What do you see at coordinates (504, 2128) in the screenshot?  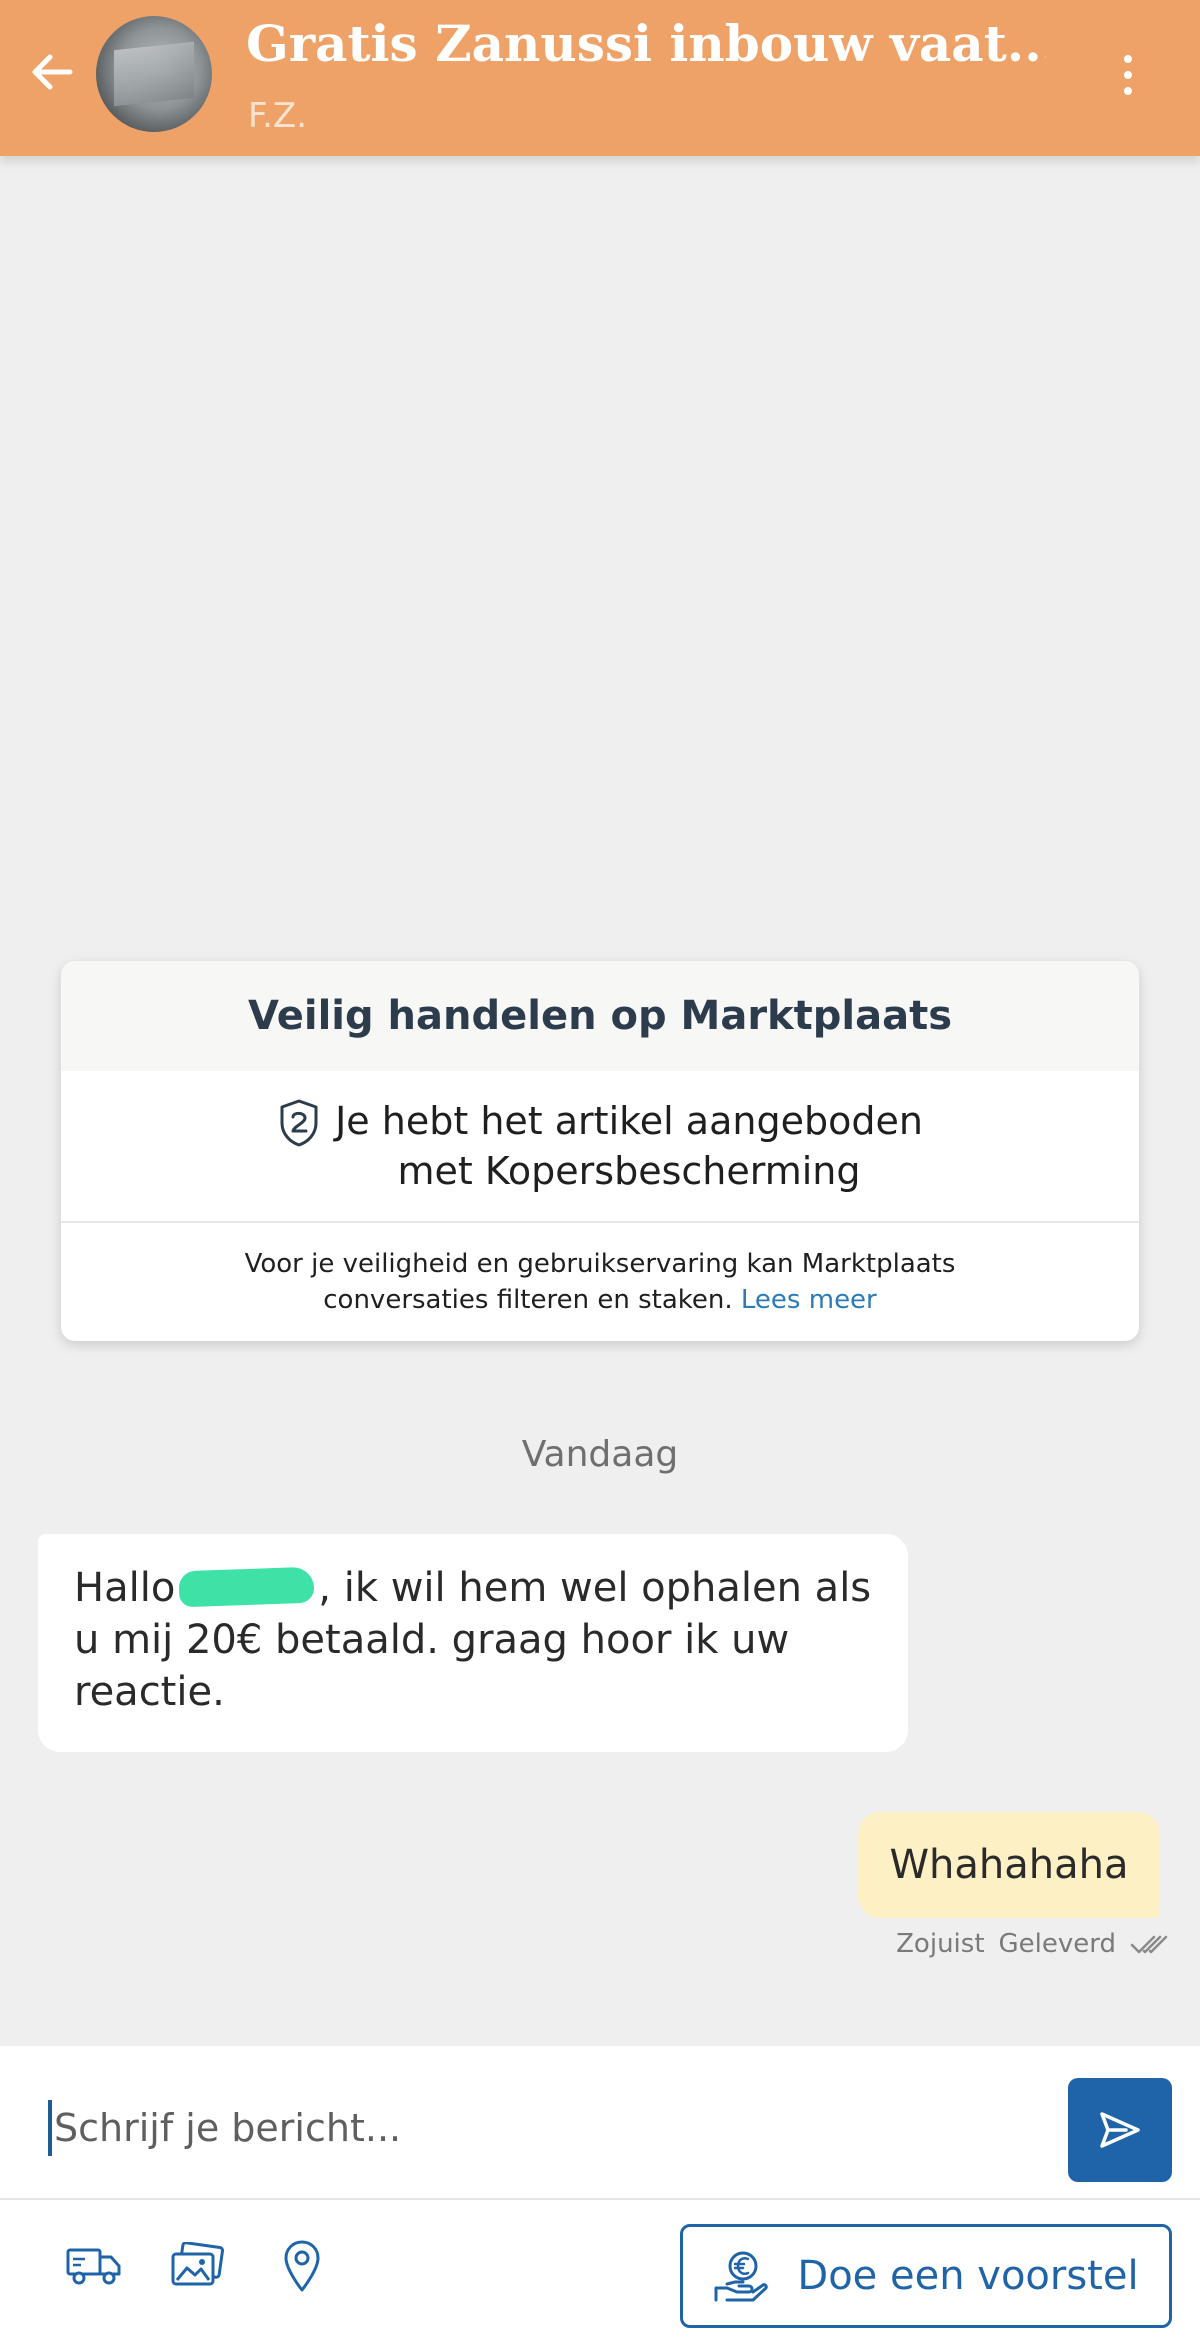 I see `message-input` at bounding box center [504, 2128].